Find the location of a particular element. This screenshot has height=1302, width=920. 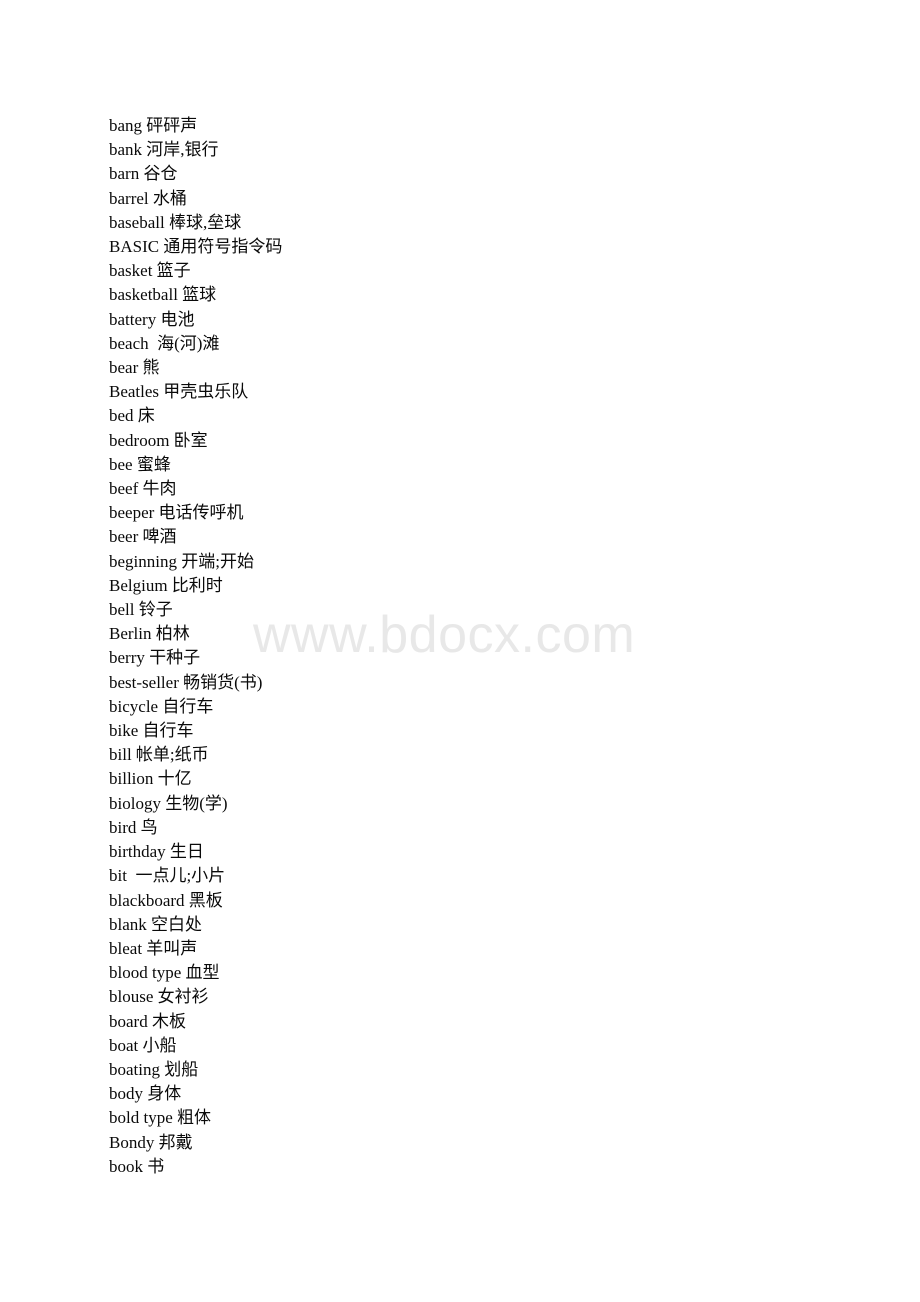

vocabulary-entry: basket 篮子 is located at coordinates (150, 271).